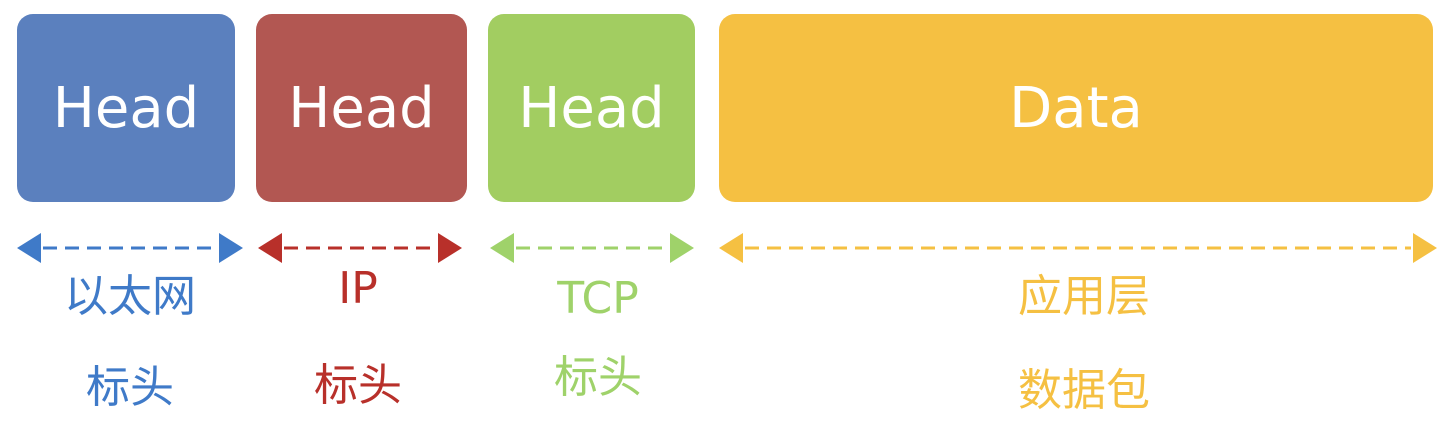  Describe the element at coordinates (598, 298) in the screenshot. I see `tcp-label-line1: TCP` at that location.